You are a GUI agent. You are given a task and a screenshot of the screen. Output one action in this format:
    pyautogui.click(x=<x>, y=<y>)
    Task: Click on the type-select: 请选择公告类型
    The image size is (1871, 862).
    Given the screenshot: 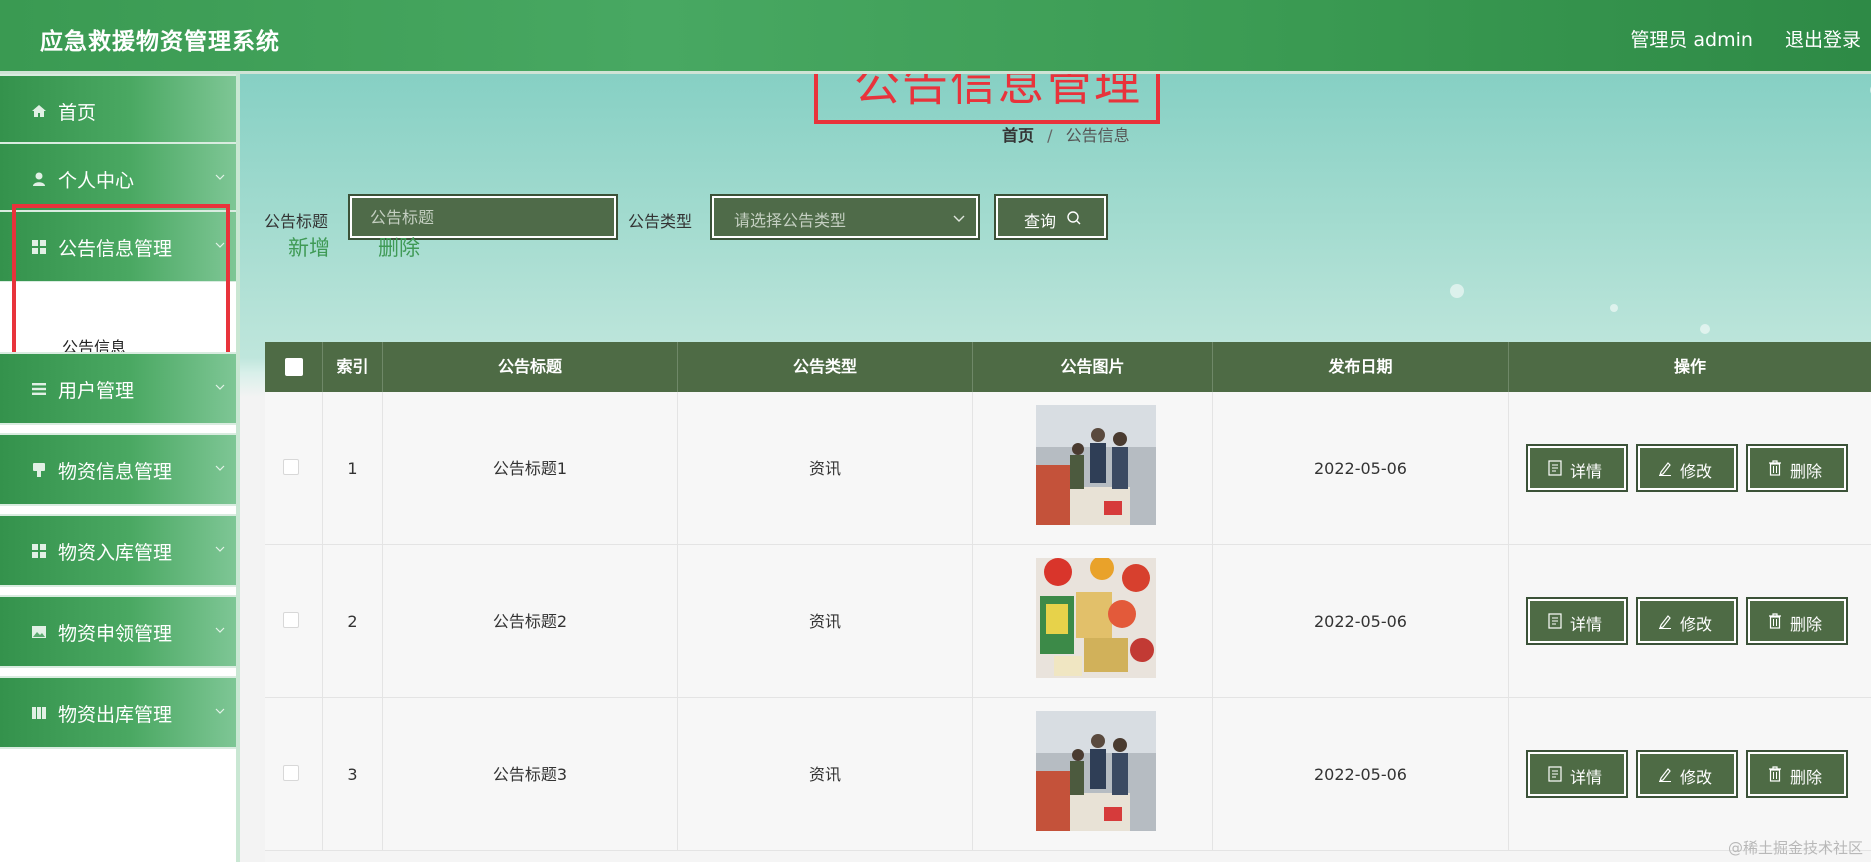 What is the action you would take?
    pyautogui.click(x=845, y=217)
    